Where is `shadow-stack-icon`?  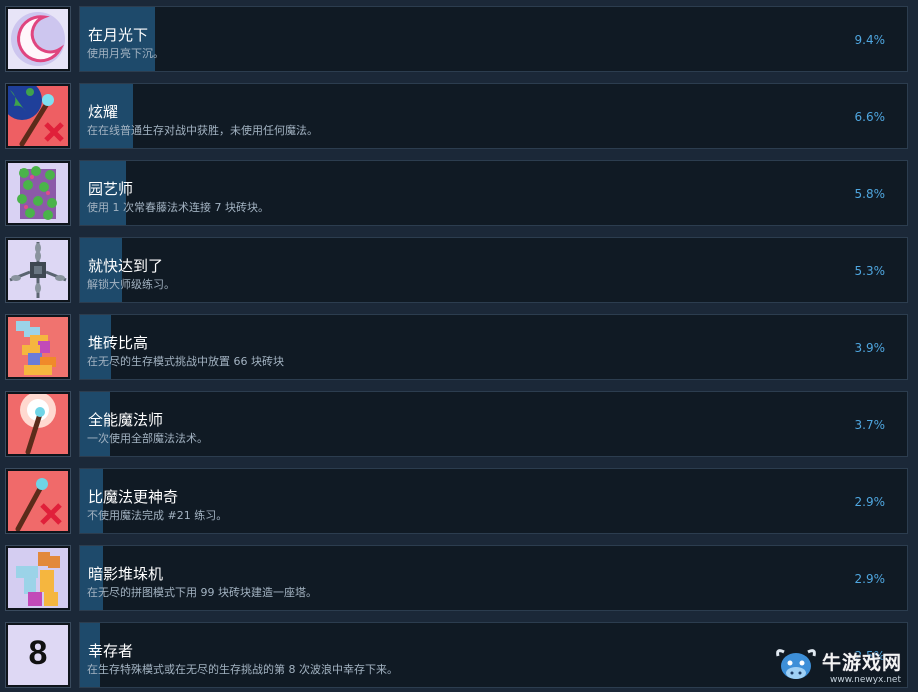 shadow-stack-icon is located at coordinates (38, 578).